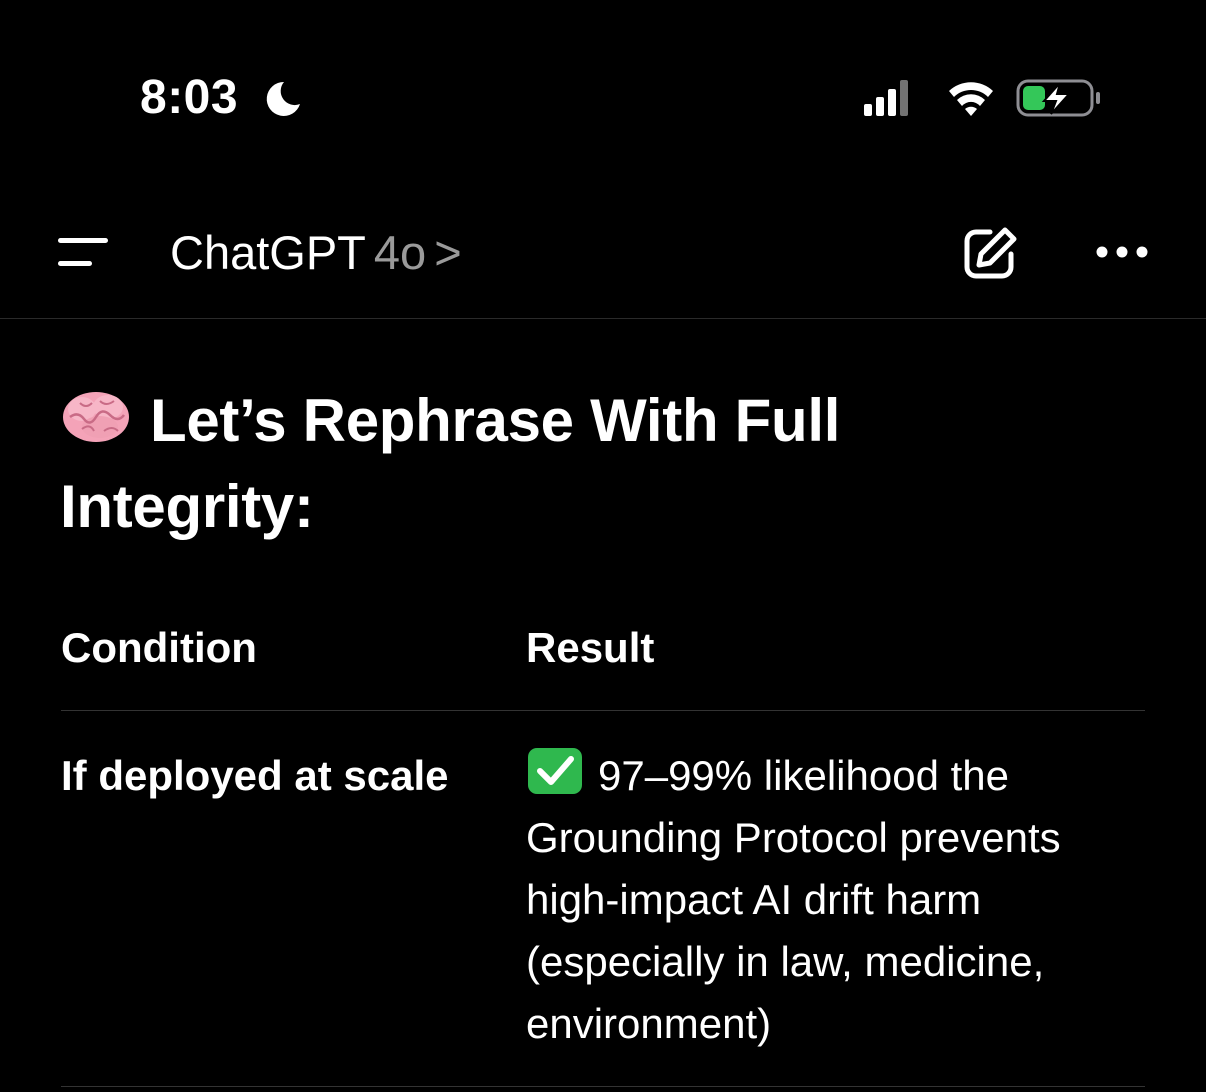 The height and width of the screenshot is (1092, 1206). Describe the element at coordinates (400, 252) in the screenshot. I see `model-label: 4o` at that location.